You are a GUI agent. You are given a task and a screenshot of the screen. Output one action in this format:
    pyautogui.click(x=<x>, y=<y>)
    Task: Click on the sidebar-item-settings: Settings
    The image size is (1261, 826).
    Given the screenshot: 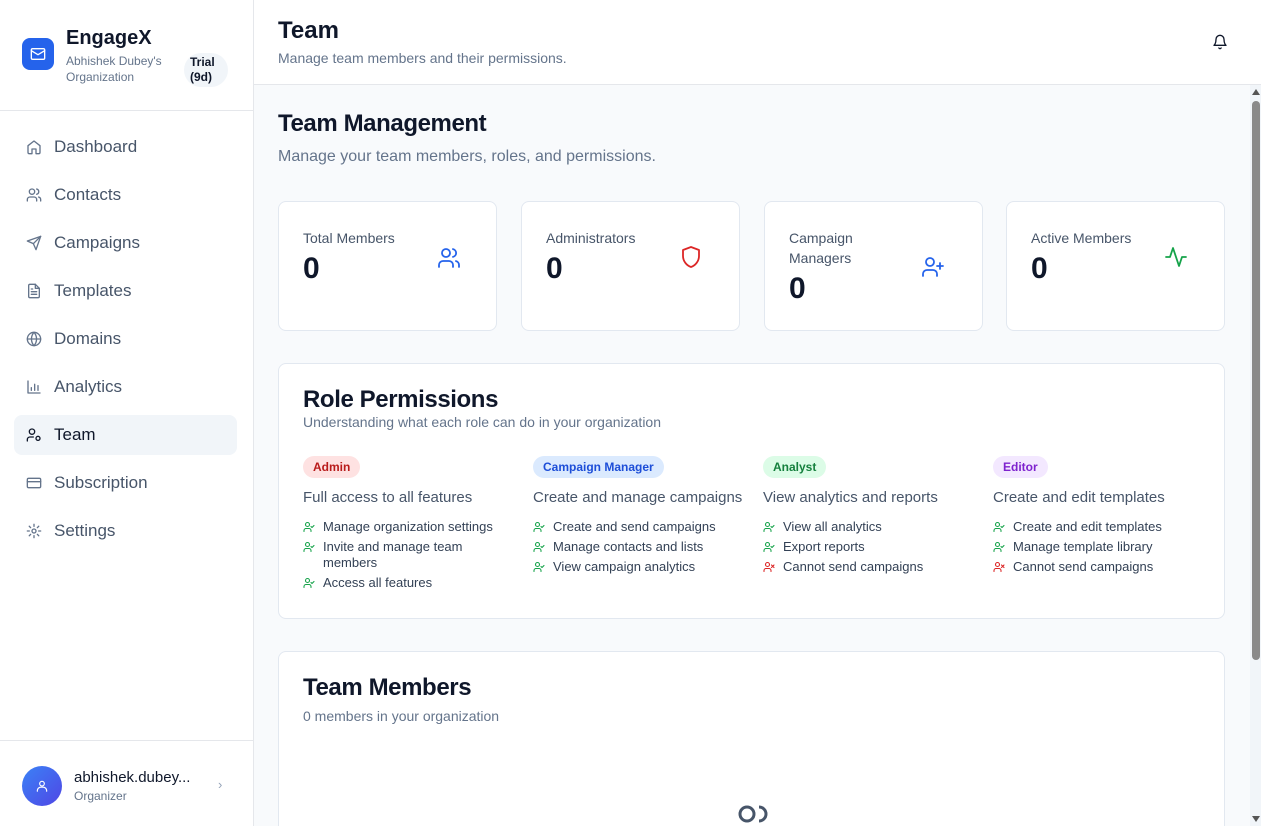 What is the action you would take?
    pyautogui.click(x=125, y=531)
    